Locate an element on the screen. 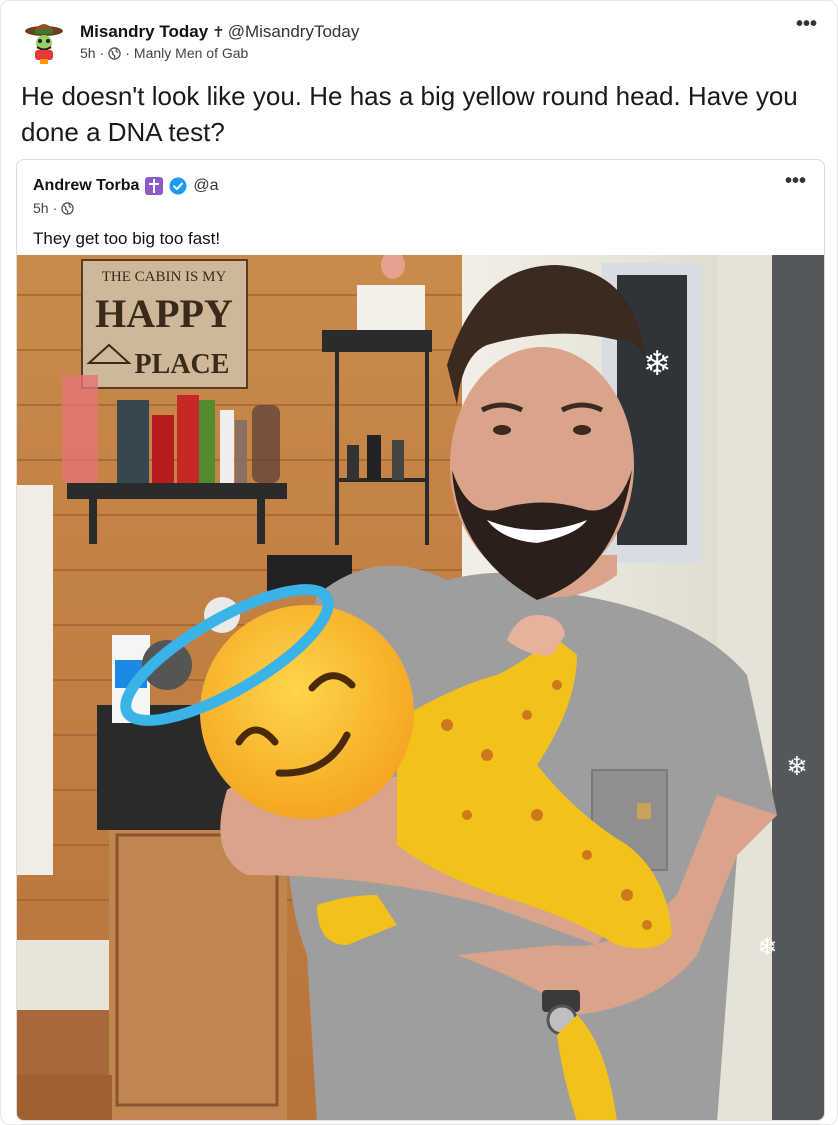 The width and height of the screenshot is (838, 1125). sign-line-2: HAPPY is located at coordinates (164, 313).